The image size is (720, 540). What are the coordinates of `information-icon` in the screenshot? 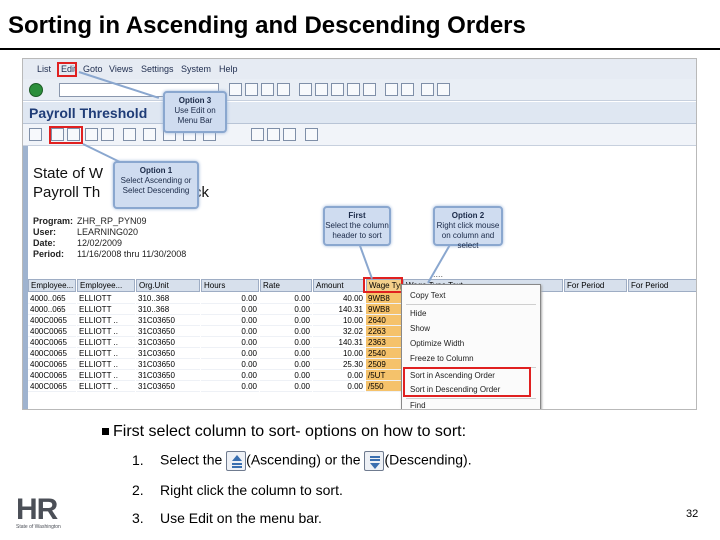 It's located at (311, 134).